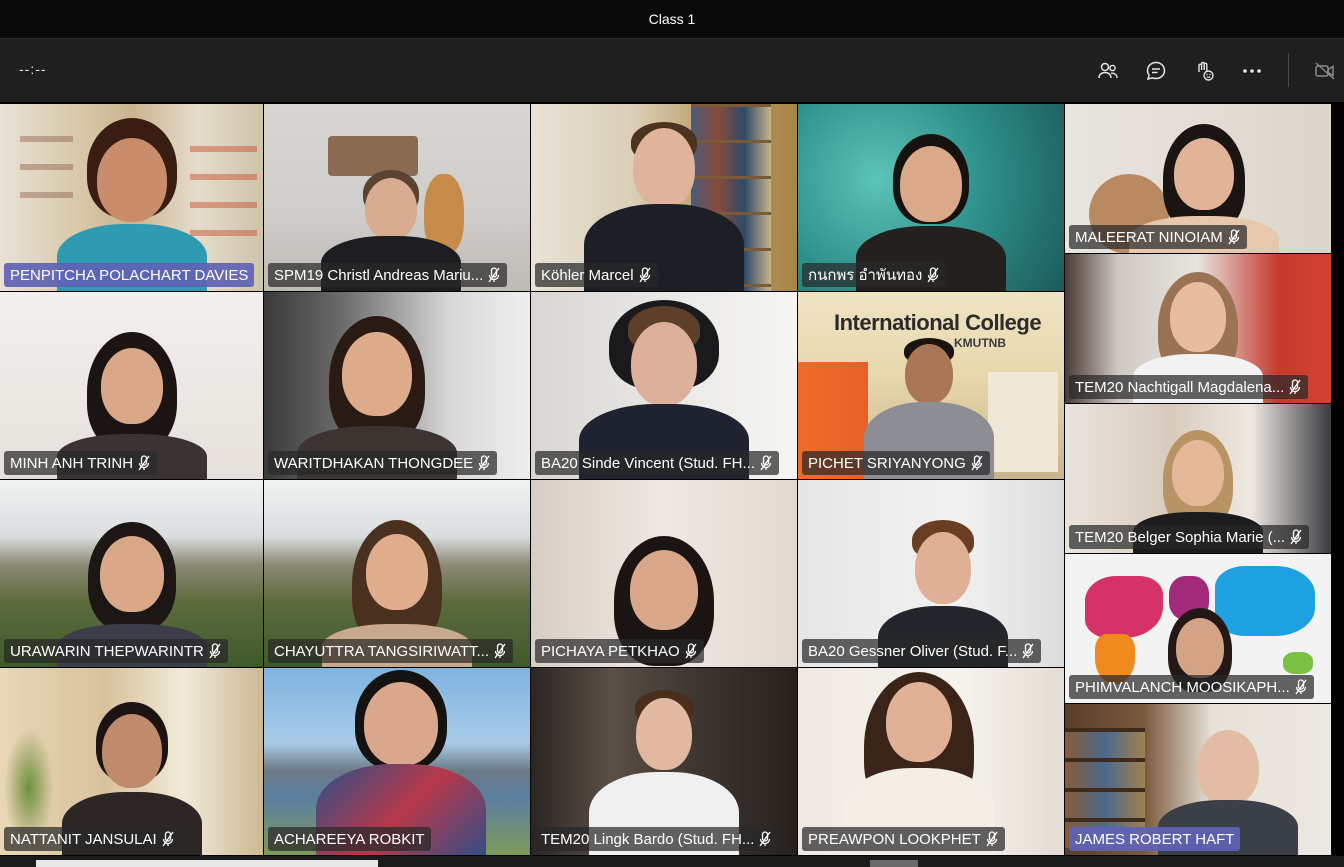 This screenshot has width=1344, height=867. Describe the element at coordinates (33, 69) in the screenshot. I see `meeting-timer: --:--` at that location.